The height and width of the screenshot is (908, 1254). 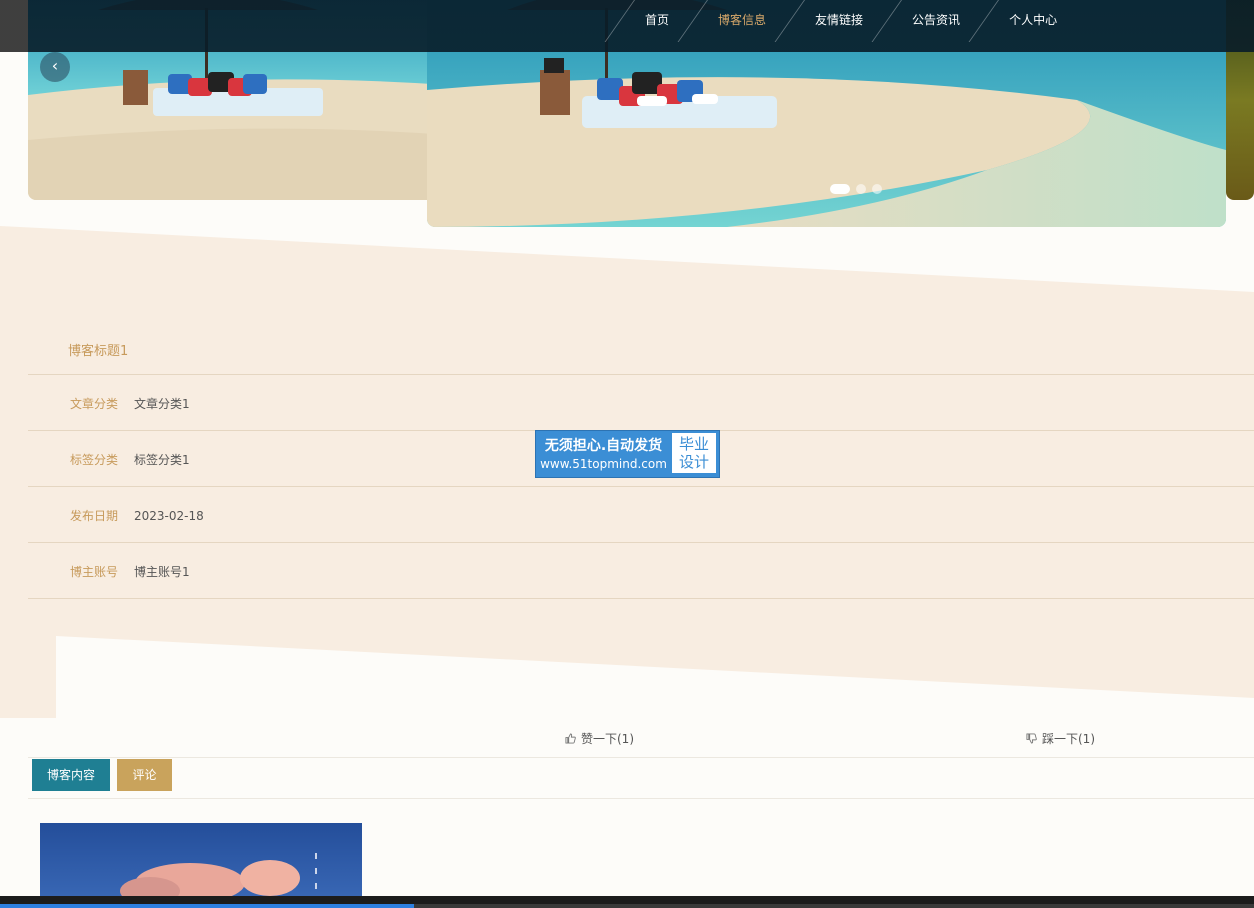 I want to click on nav-item-profile: 个人中心, so click(x=1033, y=20).